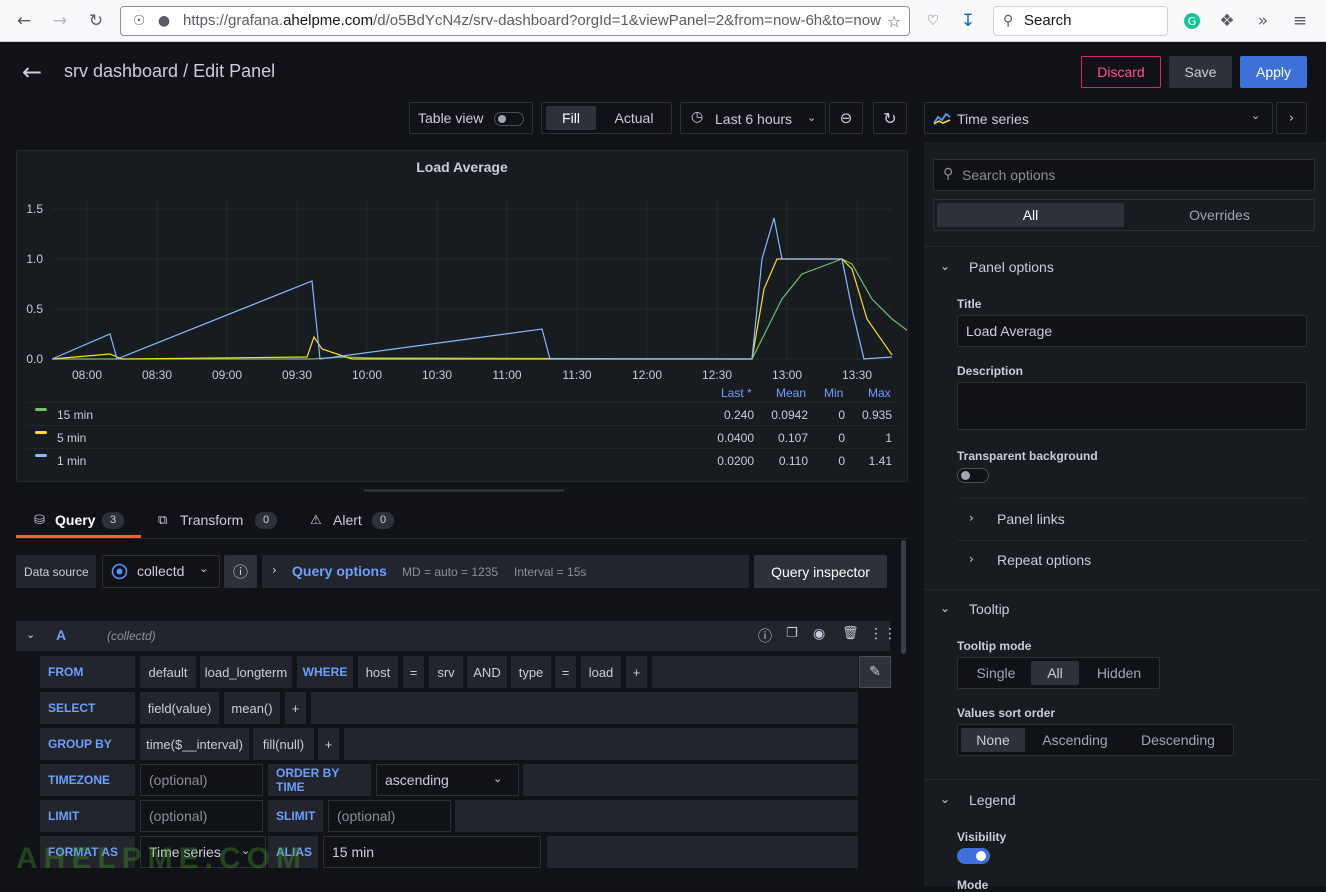  Describe the element at coordinates (993, 740) in the screenshot. I see `sort-order-none: None` at that location.